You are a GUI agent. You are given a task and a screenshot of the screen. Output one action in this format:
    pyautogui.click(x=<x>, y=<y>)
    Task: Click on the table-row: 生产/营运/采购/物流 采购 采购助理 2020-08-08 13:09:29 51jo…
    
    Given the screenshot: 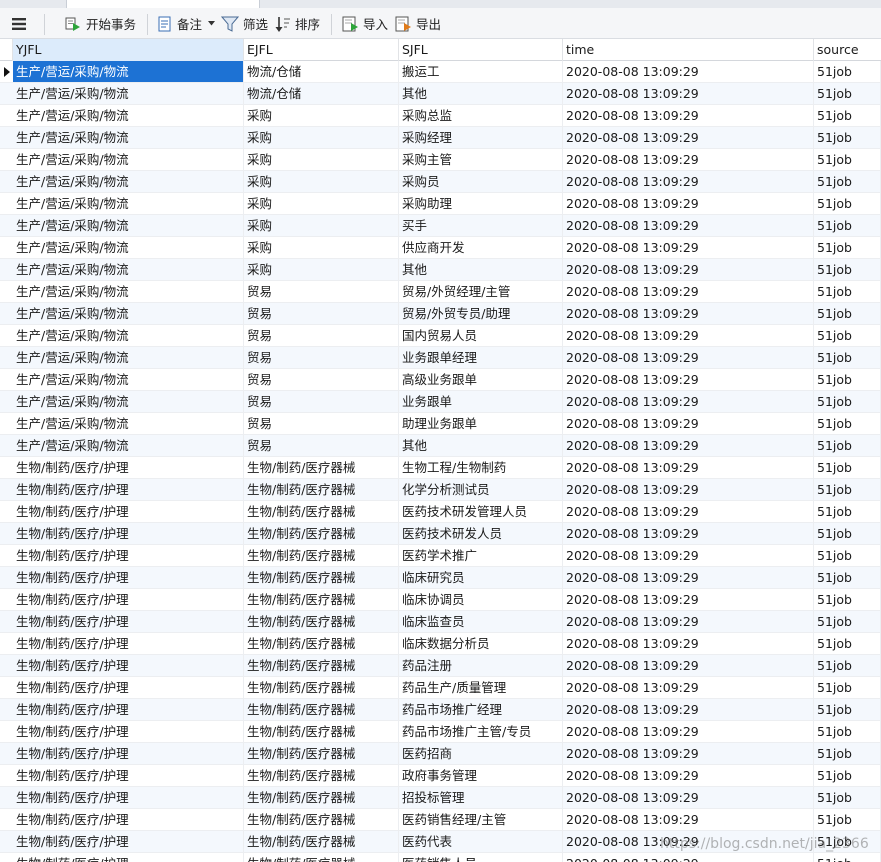 What is the action you would take?
    pyautogui.click(x=440, y=204)
    